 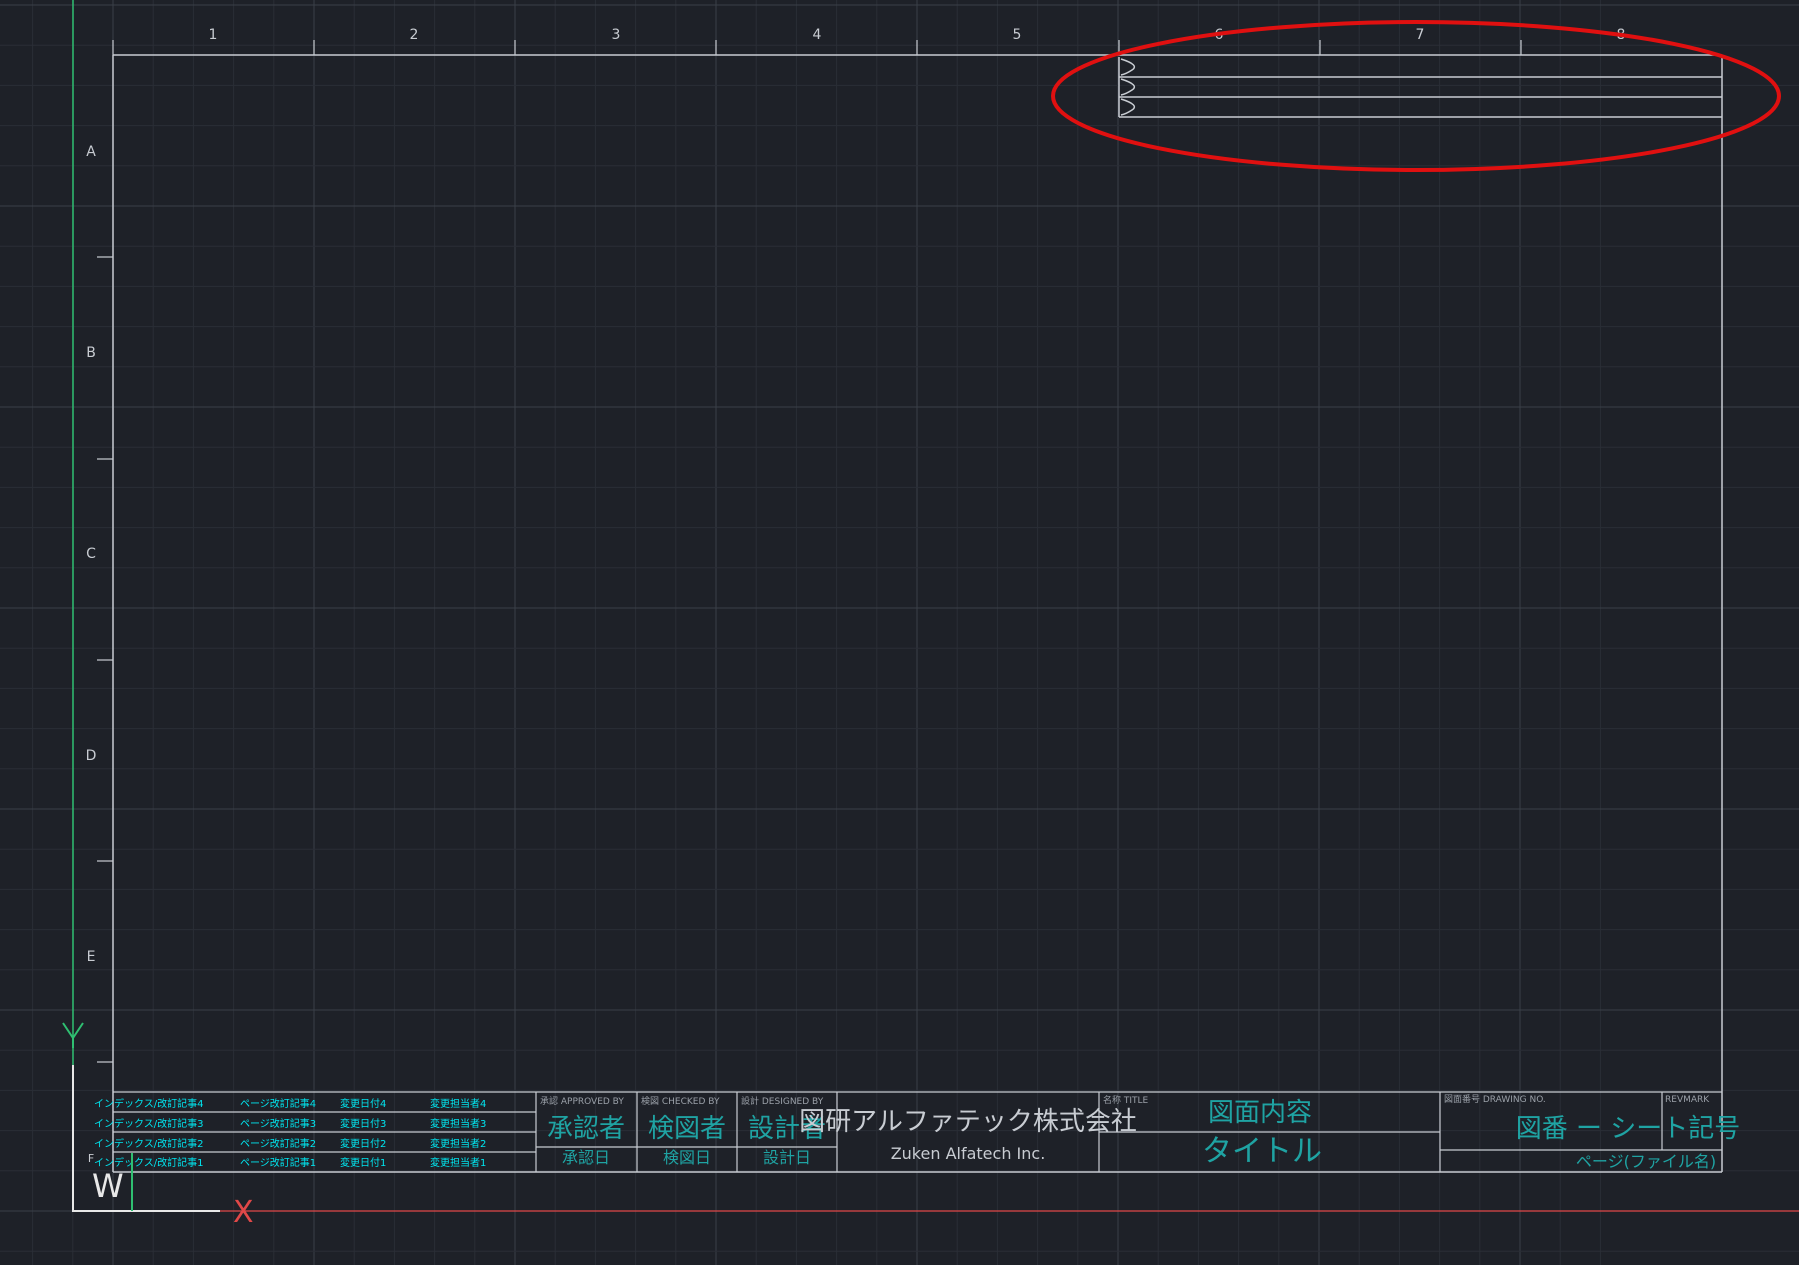 What do you see at coordinates (782, 1101) in the screenshot?
I see `designed-header: 設計 DESIGNED BY` at bounding box center [782, 1101].